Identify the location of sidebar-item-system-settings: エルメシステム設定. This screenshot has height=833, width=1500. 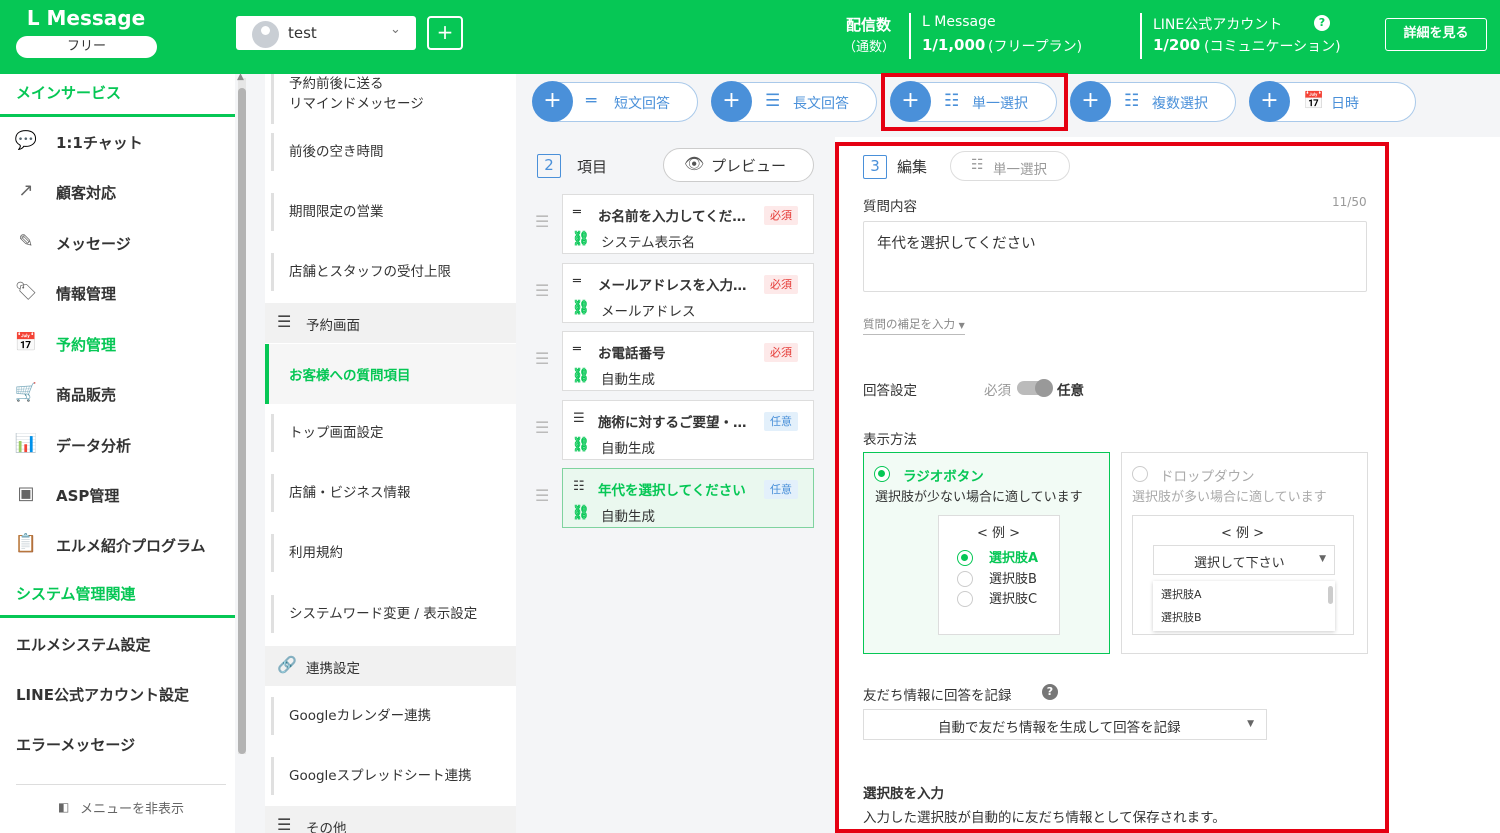
(83, 644).